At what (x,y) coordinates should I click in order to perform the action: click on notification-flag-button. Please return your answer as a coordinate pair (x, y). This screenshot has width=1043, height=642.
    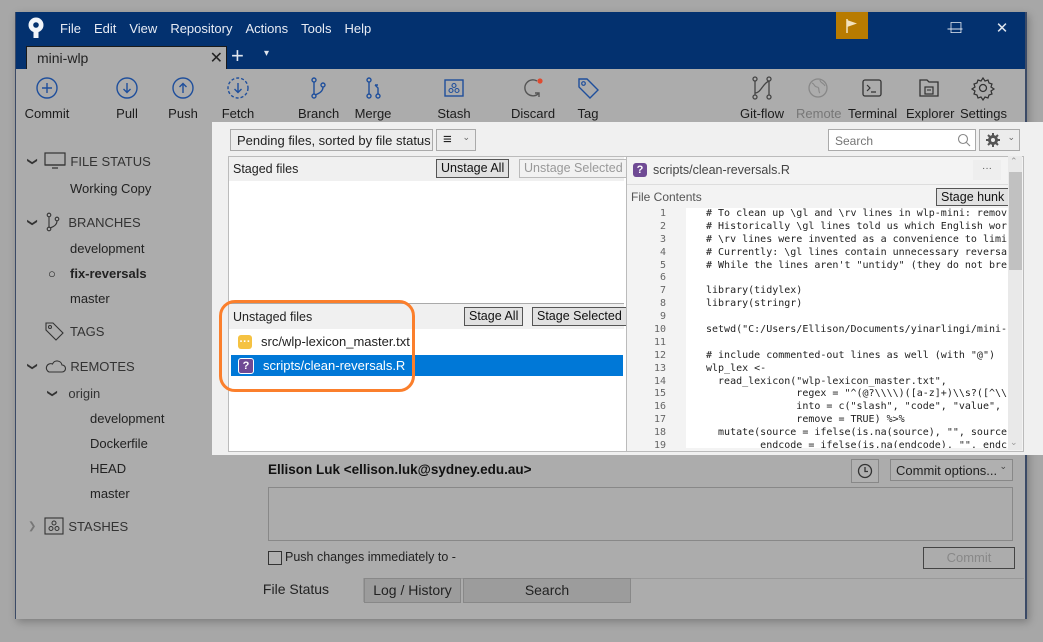
    Looking at the image, I should click on (852, 25).